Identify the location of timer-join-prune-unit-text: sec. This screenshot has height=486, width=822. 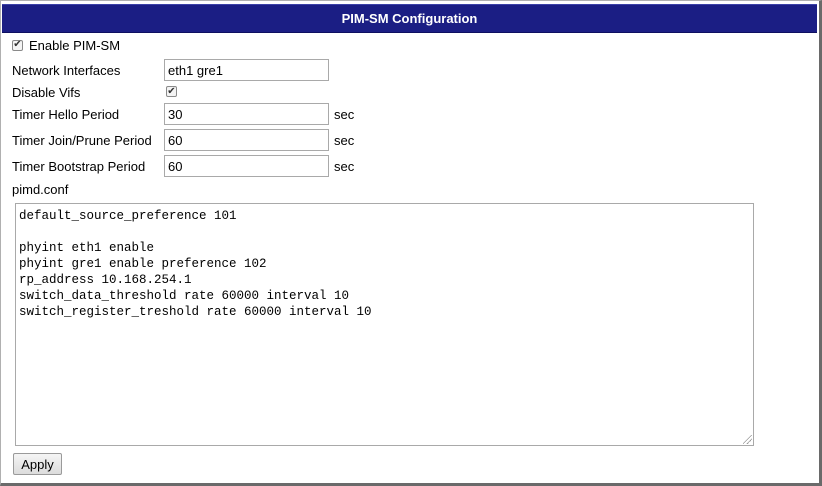
(344, 140).